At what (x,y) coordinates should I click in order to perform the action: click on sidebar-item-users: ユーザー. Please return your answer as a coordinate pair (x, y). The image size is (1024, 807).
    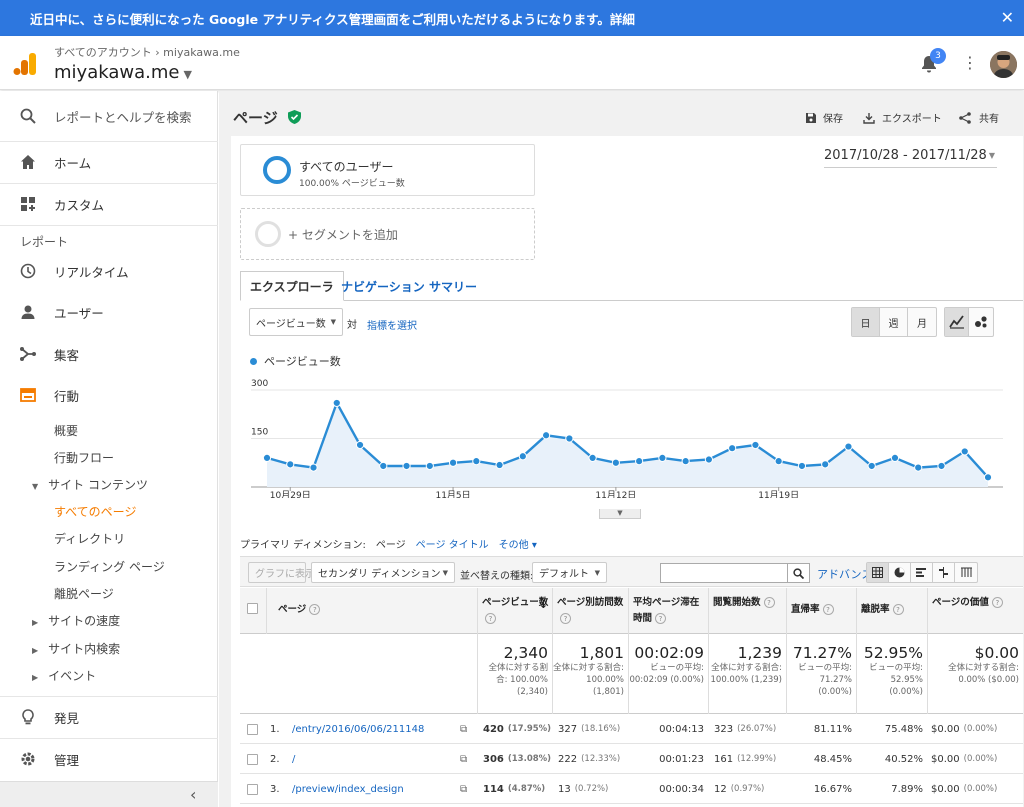
    Looking at the image, I should click on (109, 312).